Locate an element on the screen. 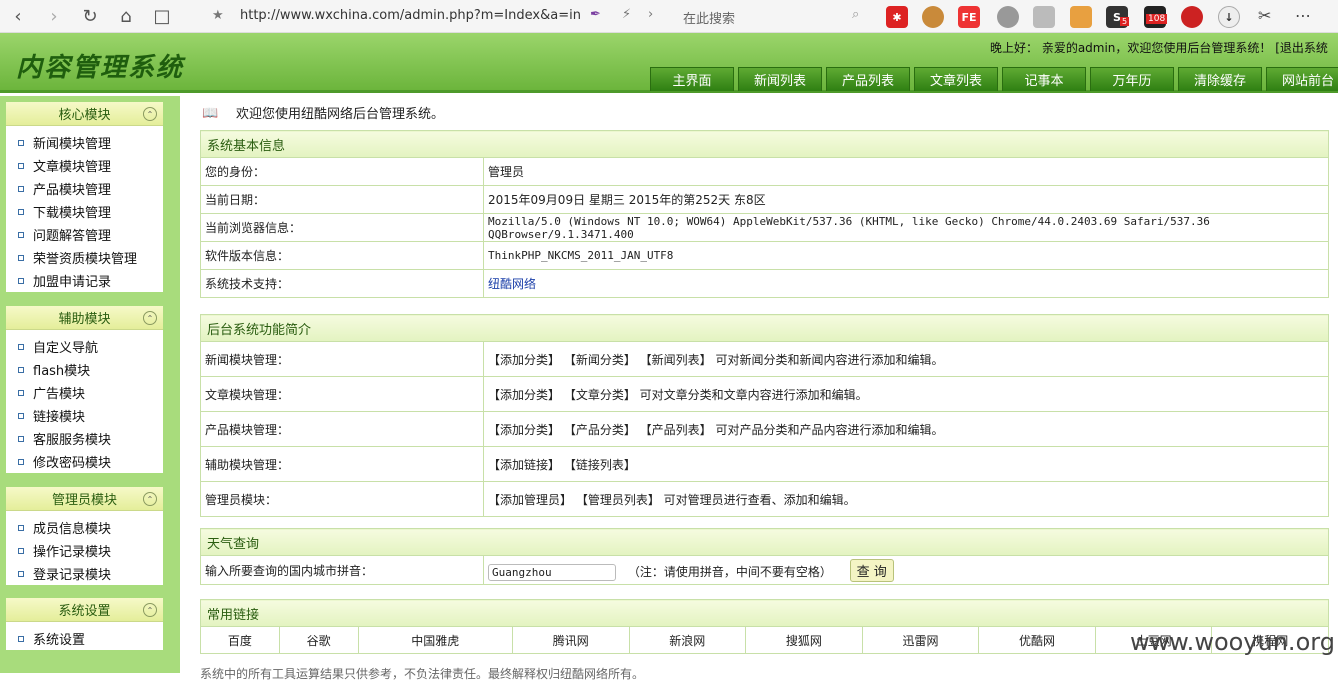 This screenshot has width=1338, height=682. module-header: 辅助模块 ⌃ is located at coordinates (84, 318).